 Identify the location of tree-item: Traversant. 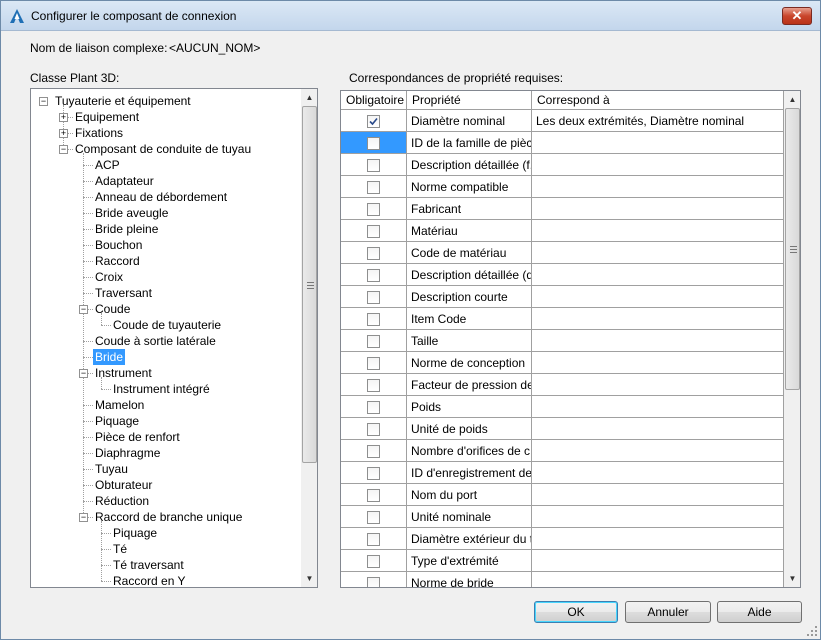
(123, 293).